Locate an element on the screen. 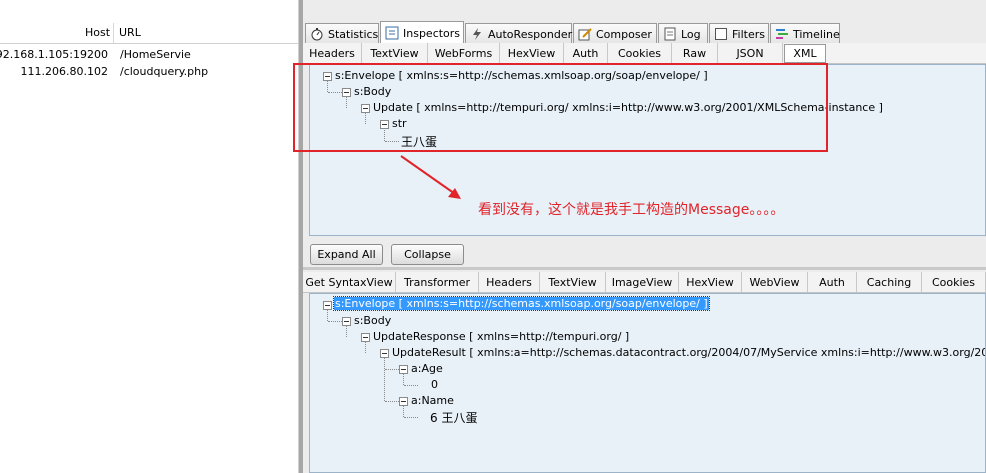  tab-filters: Filters is located at coordinates (739, 33).